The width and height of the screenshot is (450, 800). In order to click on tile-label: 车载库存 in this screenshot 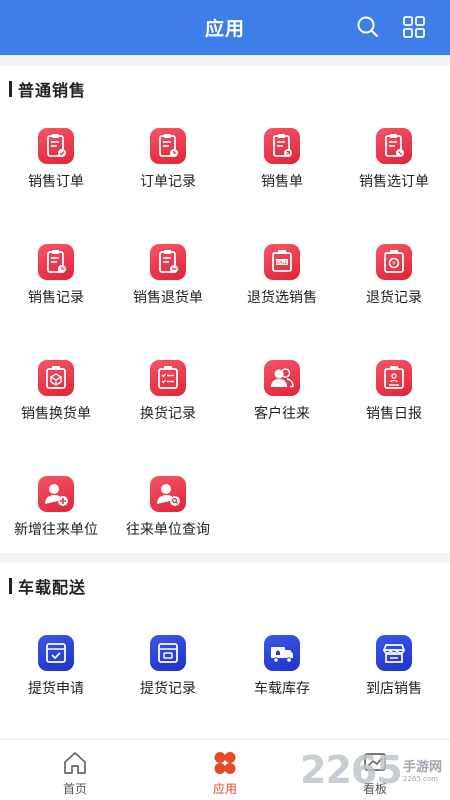, I will do `click(282, 689)`.